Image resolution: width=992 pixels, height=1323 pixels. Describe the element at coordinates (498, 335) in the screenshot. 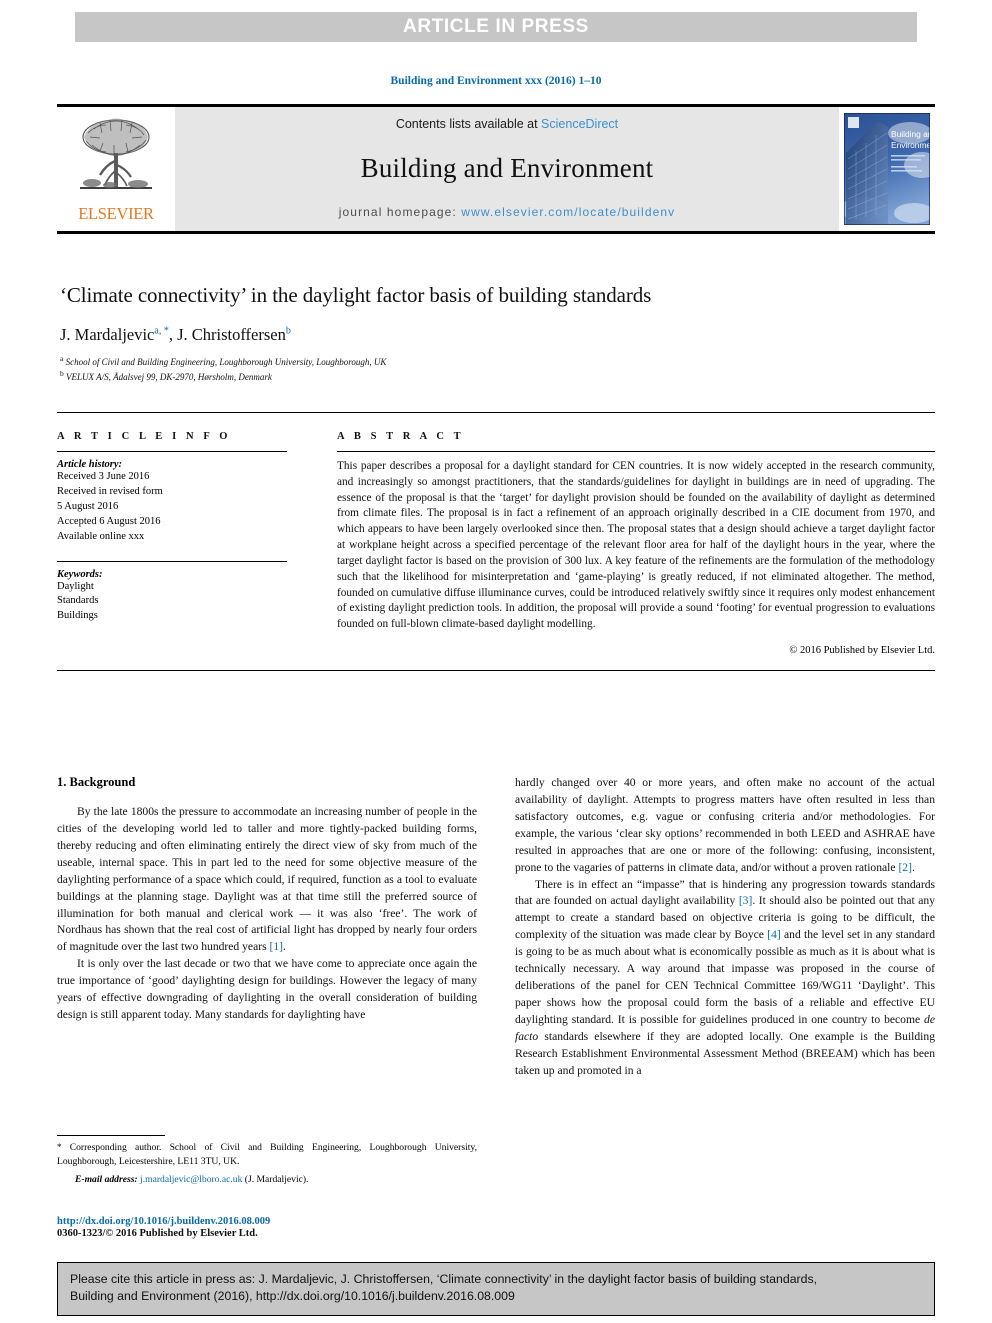

I see `author-list: J. Mardaljevica, *, J. Christoffersenb` at that location.